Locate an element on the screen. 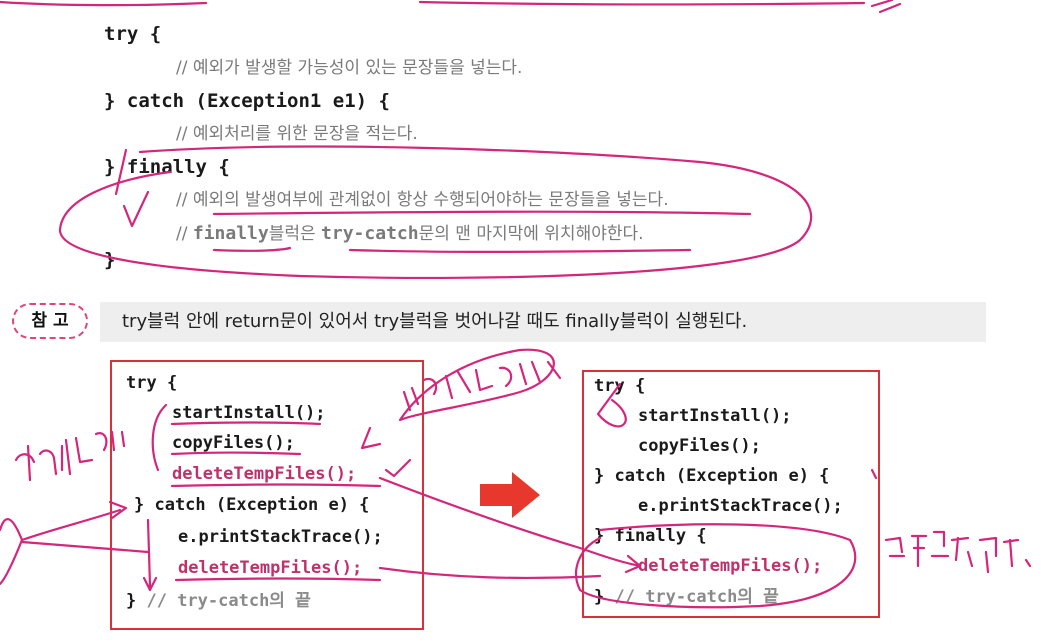  right-end-brace: } is located at coordinates (604, 597).